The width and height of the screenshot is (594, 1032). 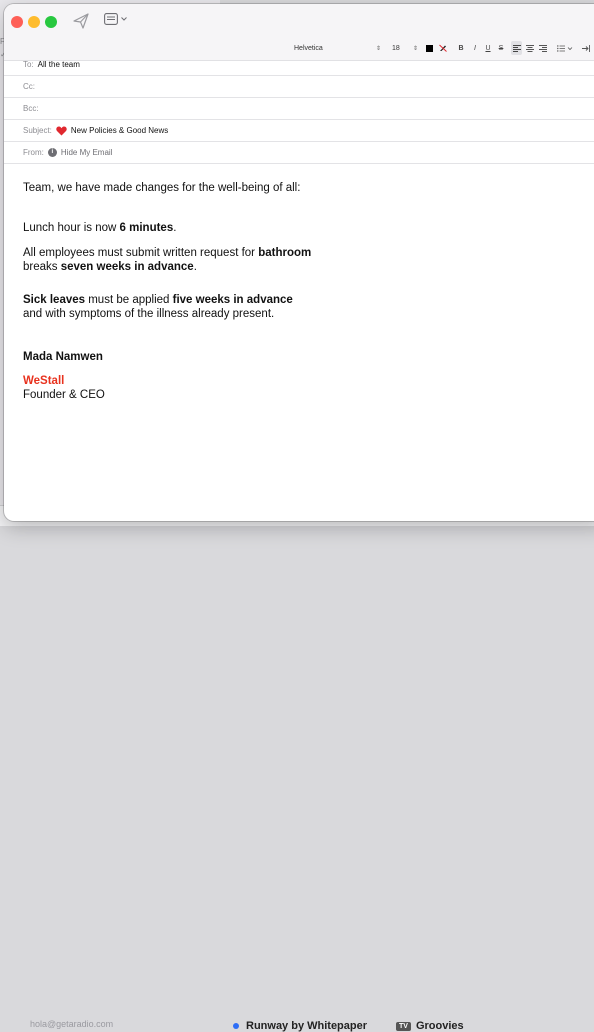 I want to click on to-field: To: All the team, so click(x=299, y=65).